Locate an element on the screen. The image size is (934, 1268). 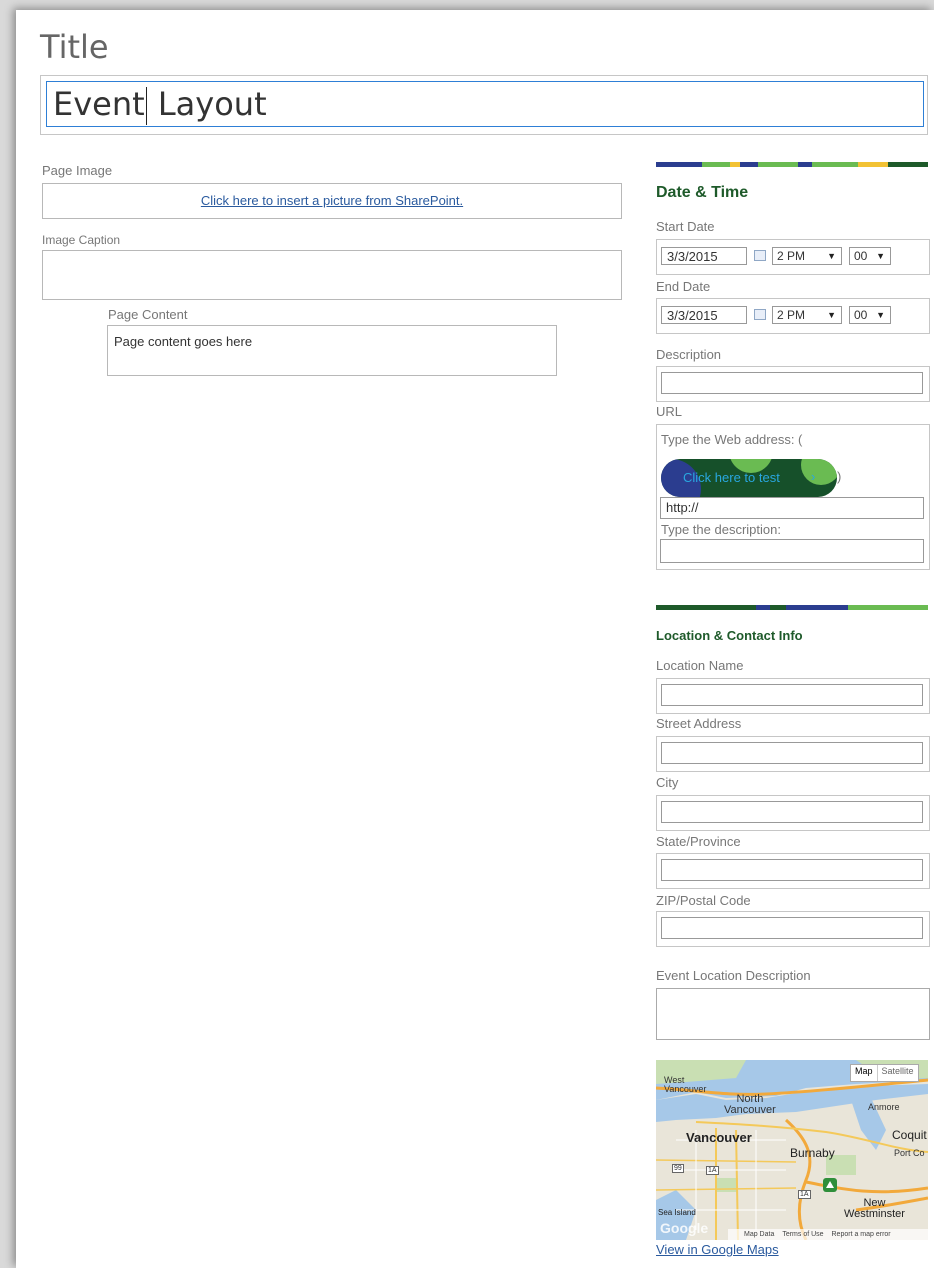
url-test-suffix: ) is located at coordinates (839, 476).